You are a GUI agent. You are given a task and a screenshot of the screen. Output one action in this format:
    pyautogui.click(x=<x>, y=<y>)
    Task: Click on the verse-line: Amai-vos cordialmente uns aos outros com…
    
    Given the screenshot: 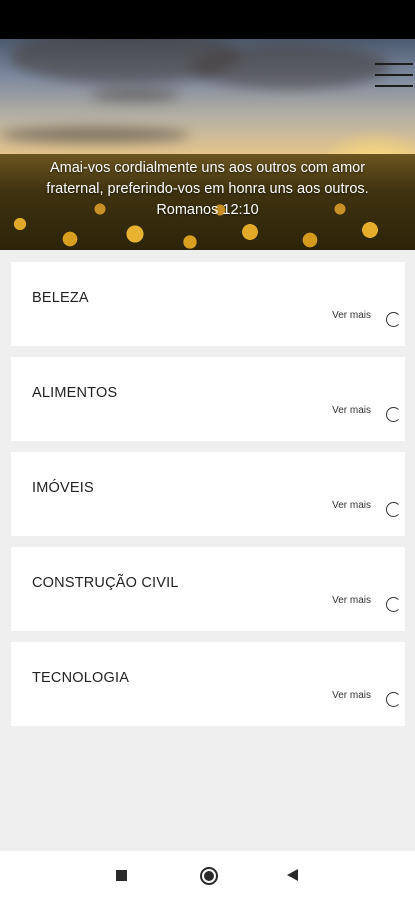 What is the action you would take?
    pyautogui.click(x=207, y=168)
    